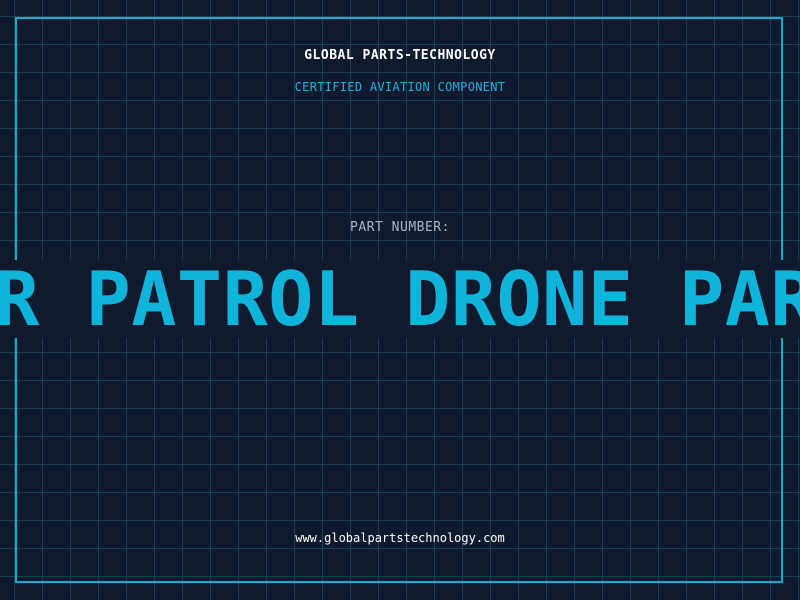  I want to click on part-number-scrolling-text: PAR PATROL DRONE PAR, so click(400, 299).